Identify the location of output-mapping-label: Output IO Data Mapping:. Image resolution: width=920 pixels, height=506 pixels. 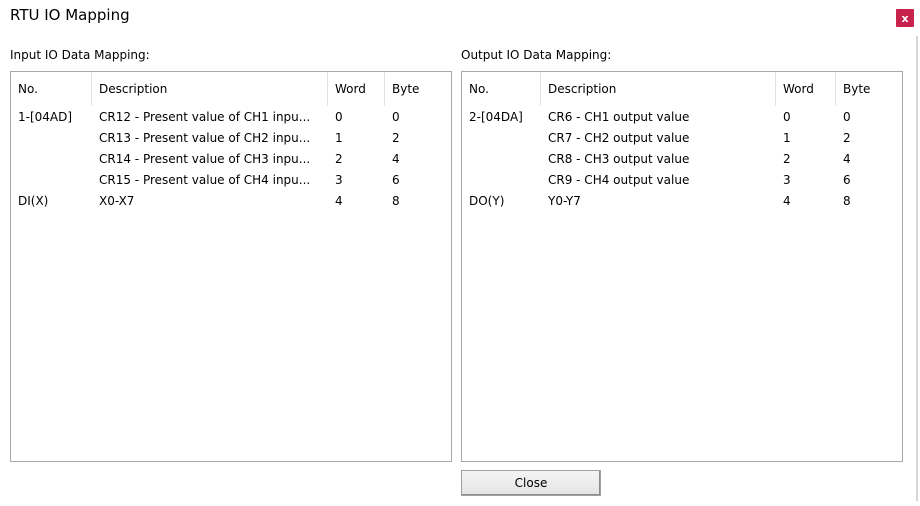
(536, 55).